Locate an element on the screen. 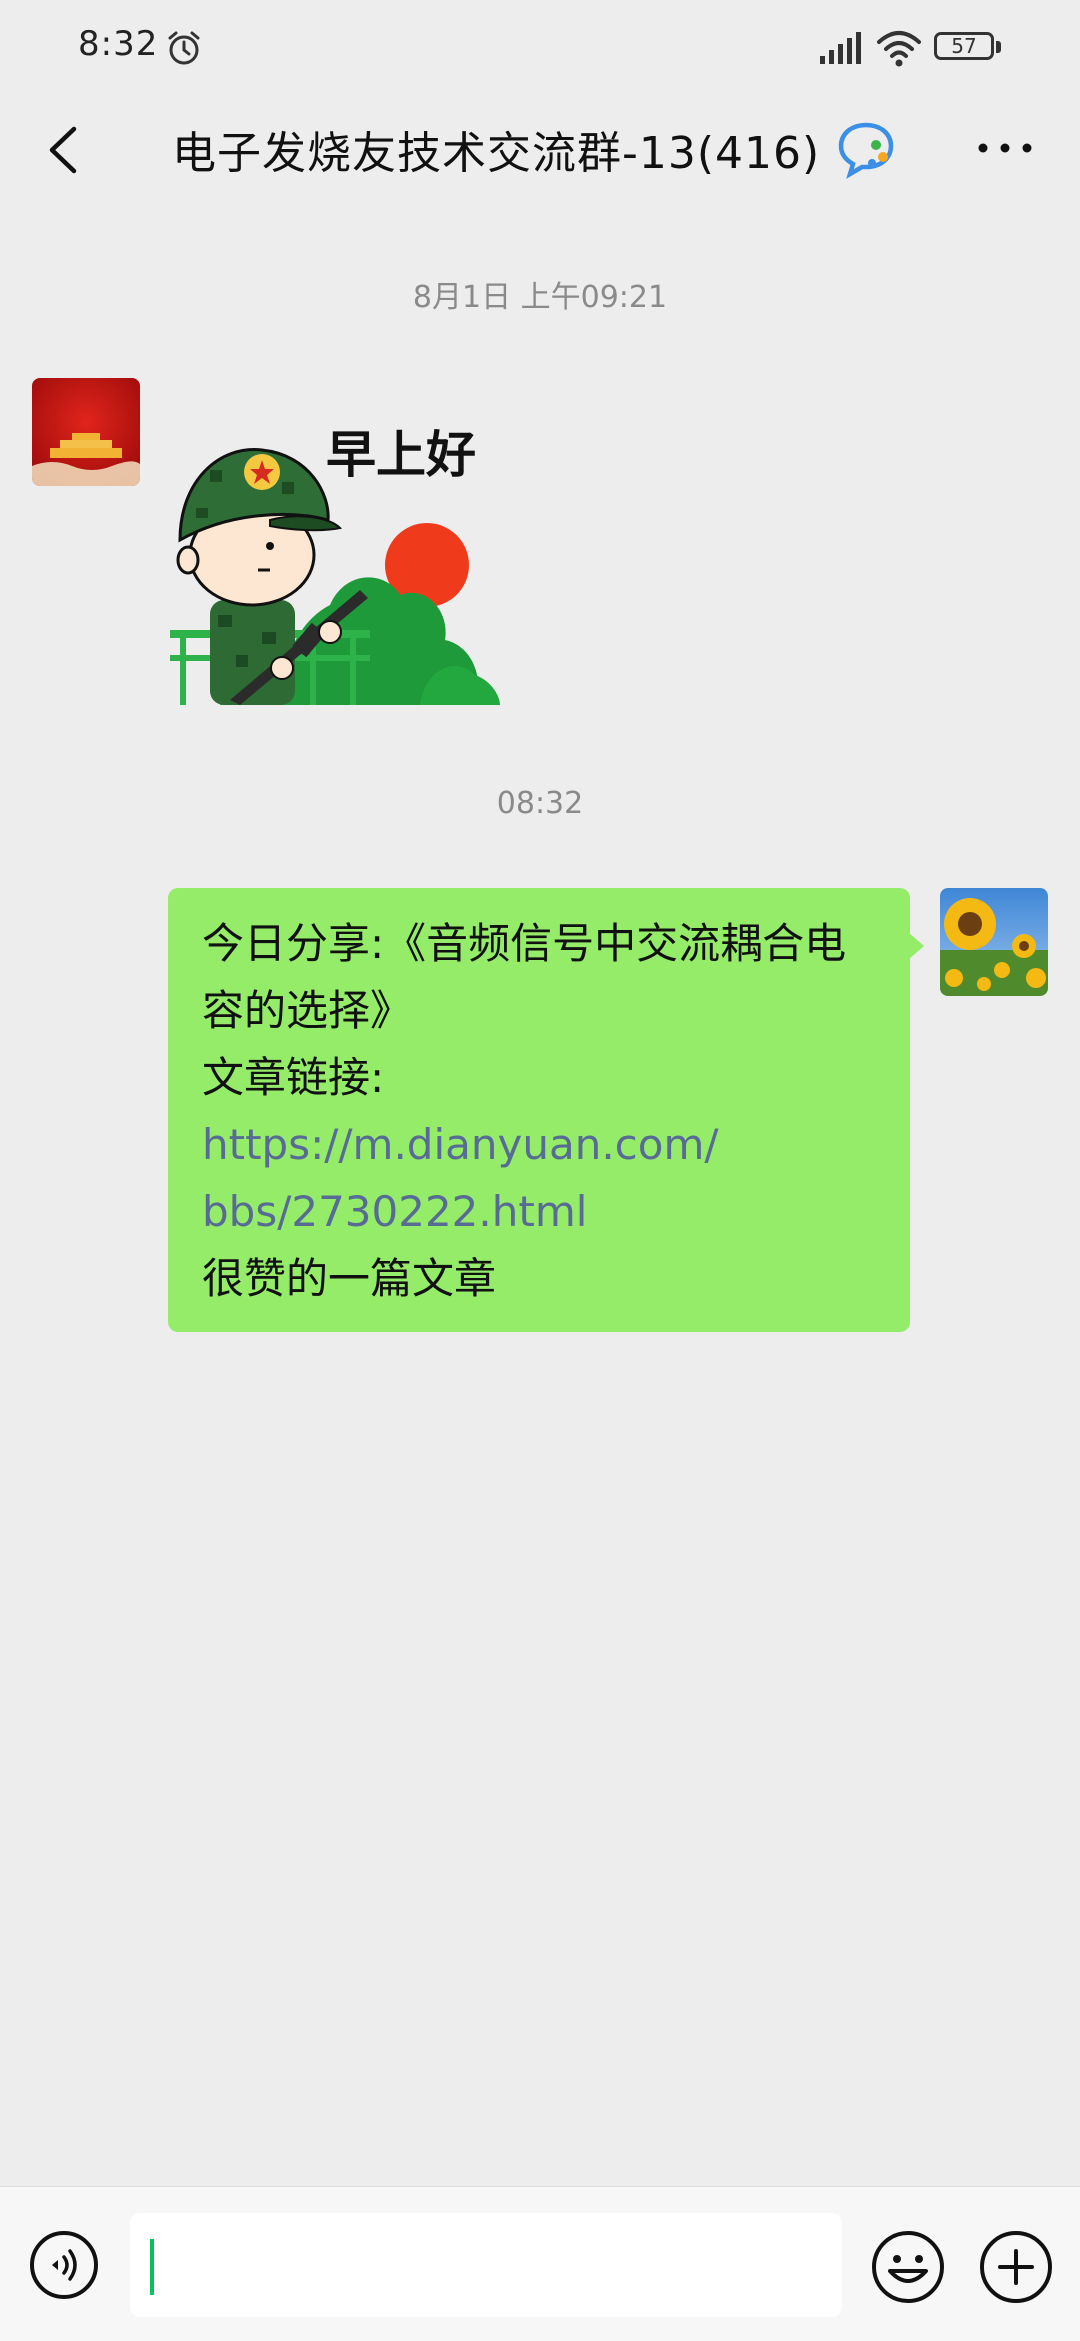 The width and height of the screenshot is (1080, 2341). wifi-icon is located at coordinates (899, 49).